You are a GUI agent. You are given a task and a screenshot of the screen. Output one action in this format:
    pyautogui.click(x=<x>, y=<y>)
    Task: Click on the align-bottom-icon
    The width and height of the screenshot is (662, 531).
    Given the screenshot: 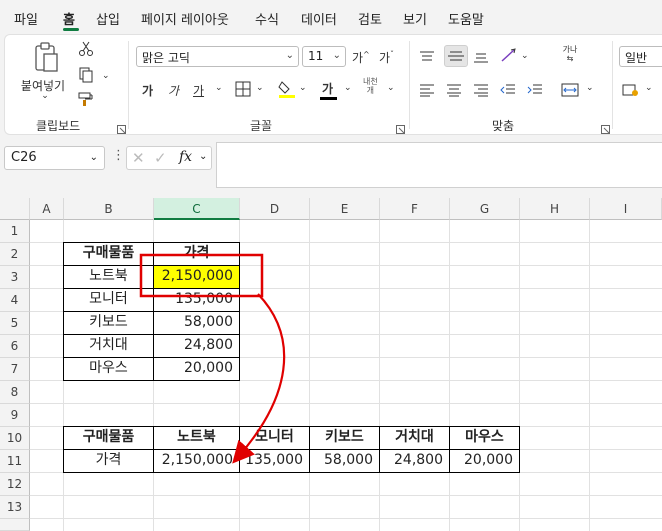 What is the action you would take?
    pyautogui.click(x=481, y=58)
    